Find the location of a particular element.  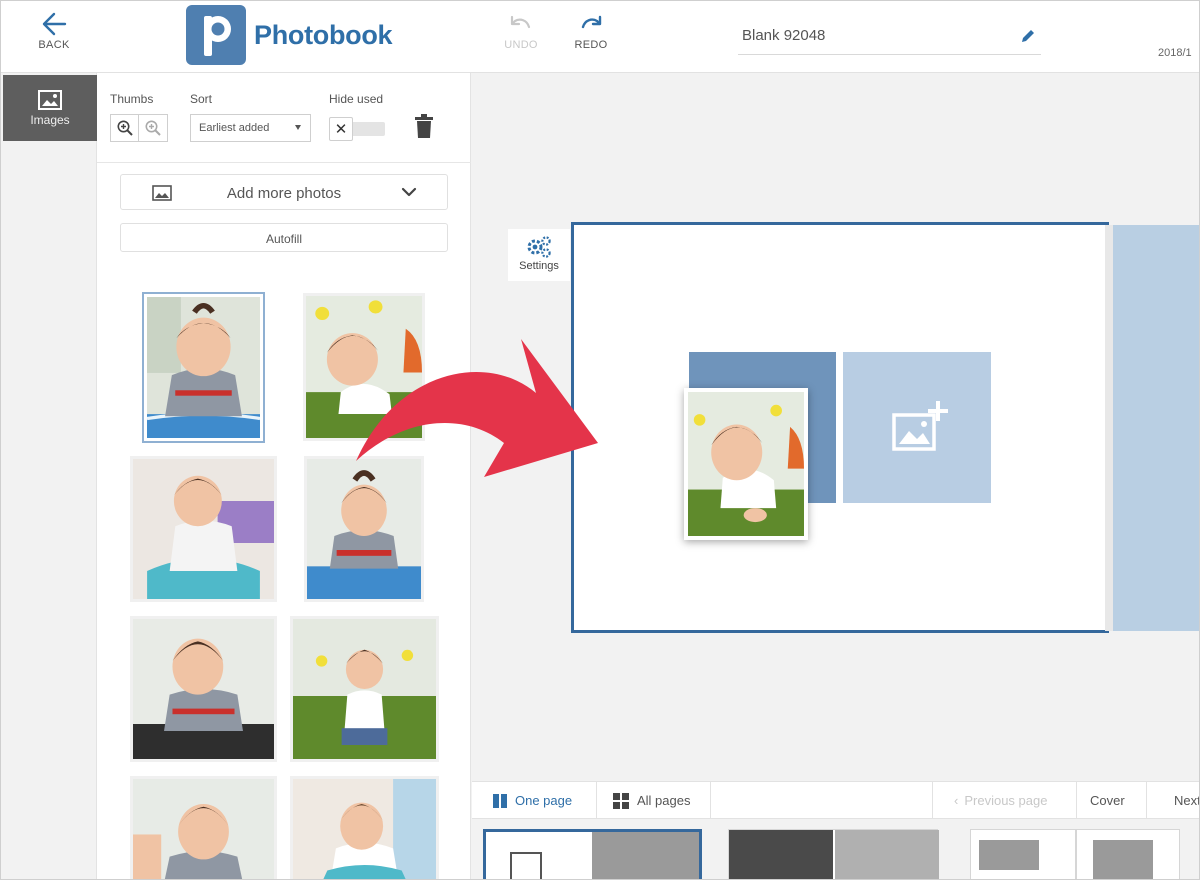

panel-toolbar: Thumbs Sort Hide used Earliest added ✕ is located at coordinates (284, 118).